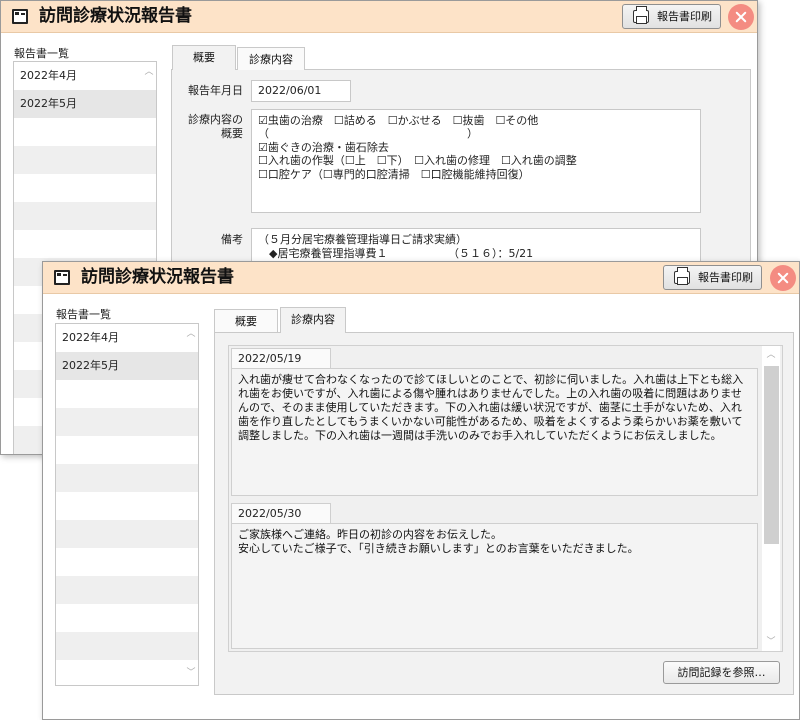 This screenshot has width=800, height=720. Describe the element at coordinates (362, 239) in the screenshot. I see `notes-line: （５月分居宅療養管理指導日ご請求実績）` at that location.